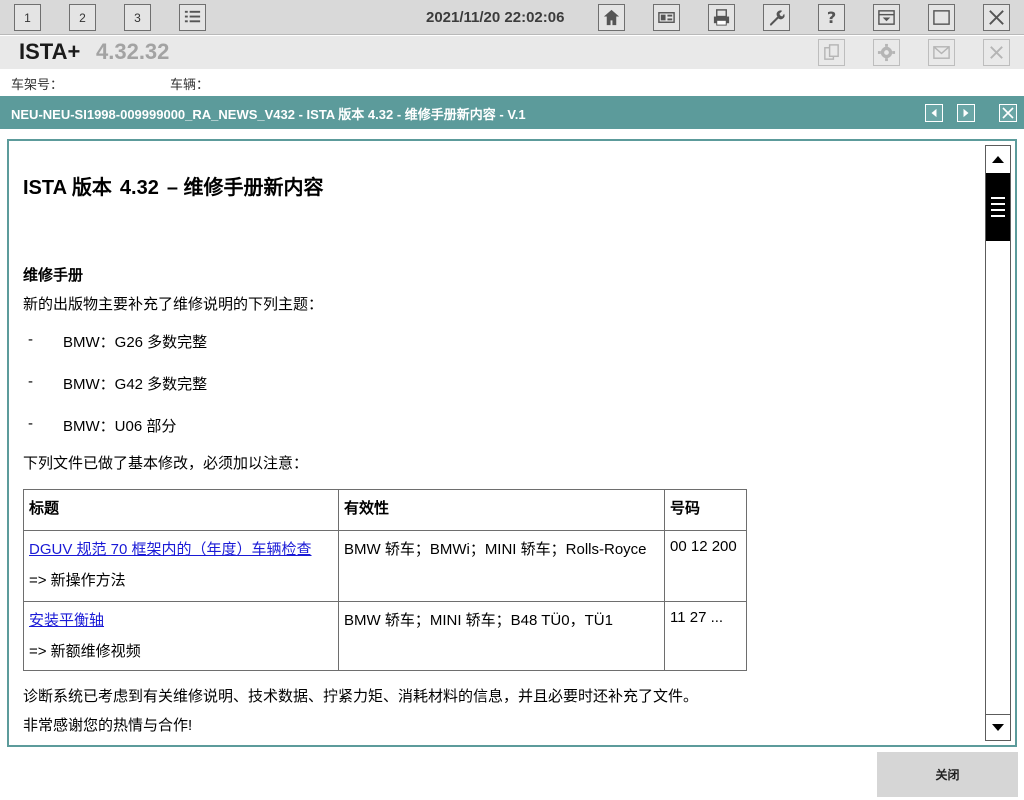 This screenshot has width=1024, height=800. I want to click on table-header-validity: 有效性, so click(501, 510).